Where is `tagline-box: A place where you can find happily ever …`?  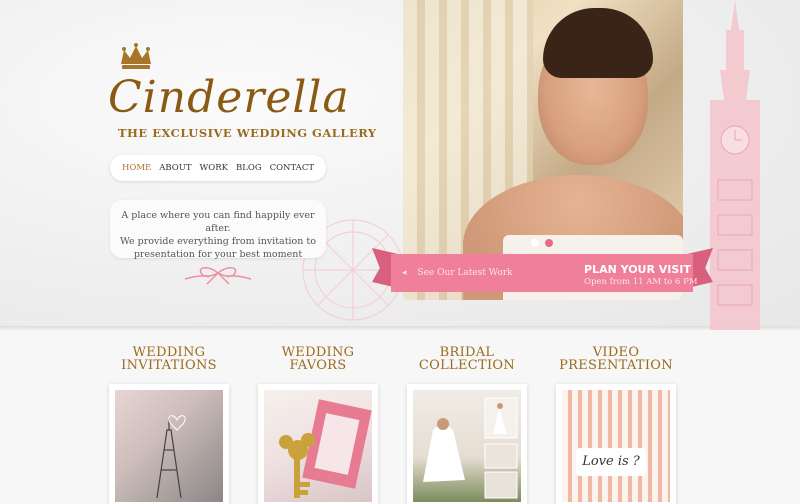 tagline-box: A place where you can find happily ever … is located at coordinates (218, 230).